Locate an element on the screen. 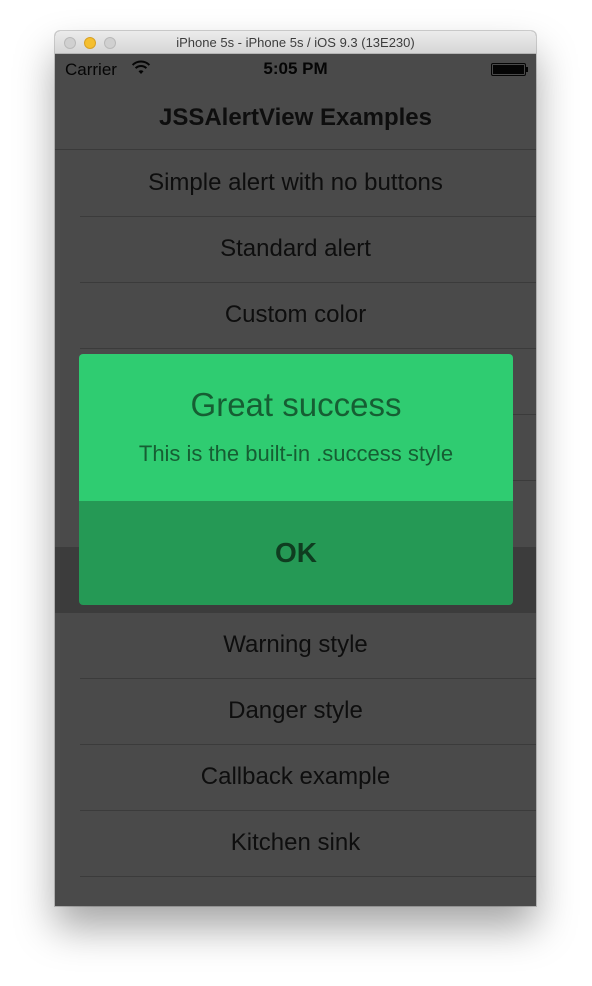 Image resolution: width=592 pixels, height=986 pixels. status-time: 5:05 PM is located at coordinates (295, 68).